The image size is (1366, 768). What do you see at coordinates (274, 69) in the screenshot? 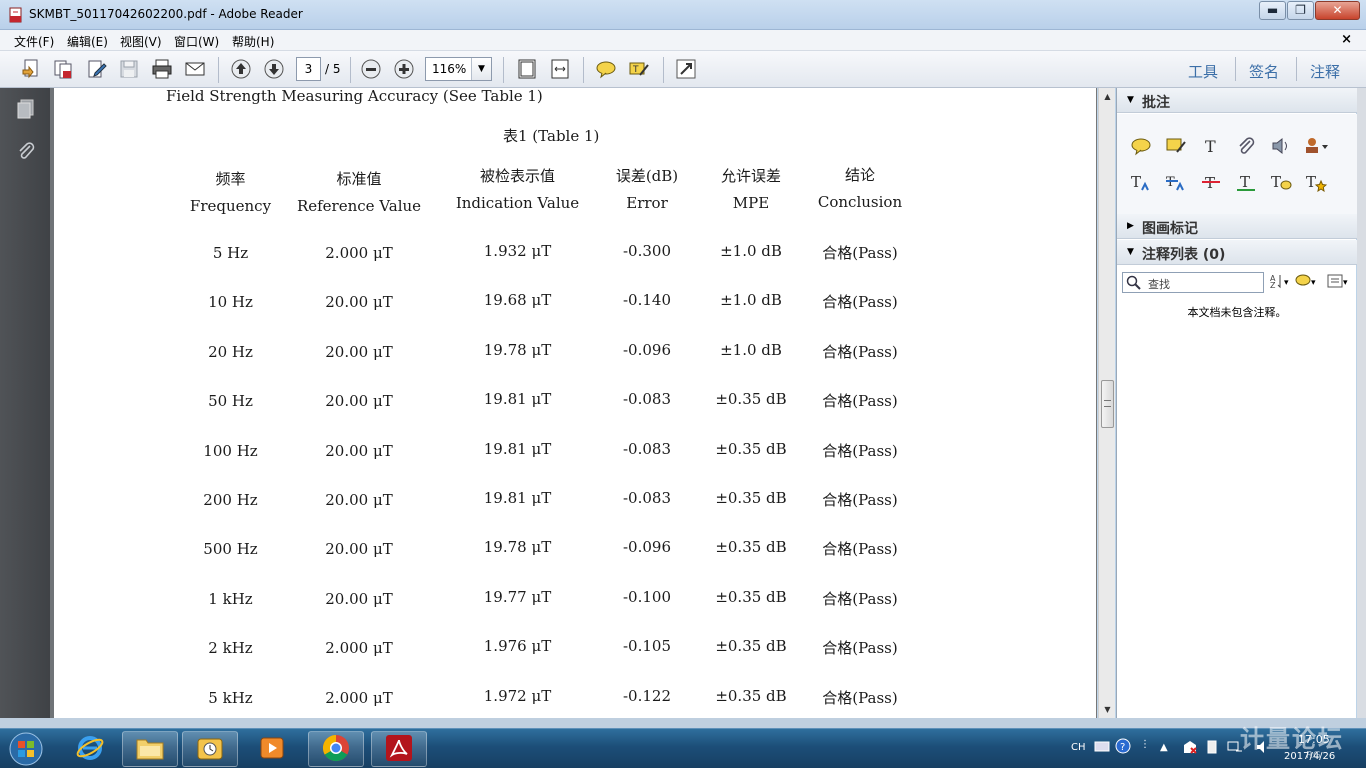
I see `next-page-icon` at bounding box center [274, 69].